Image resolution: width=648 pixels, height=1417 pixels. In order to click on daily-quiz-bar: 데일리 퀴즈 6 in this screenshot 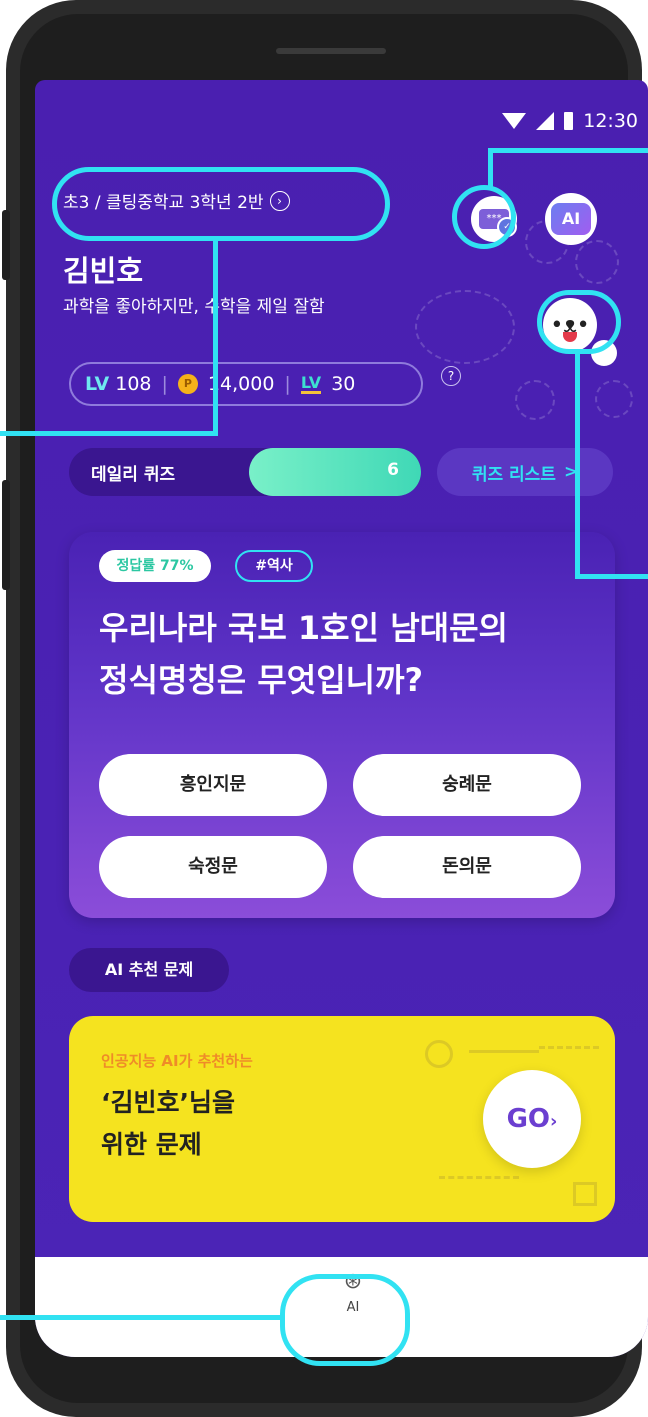, I will do `click(245, 472)`.